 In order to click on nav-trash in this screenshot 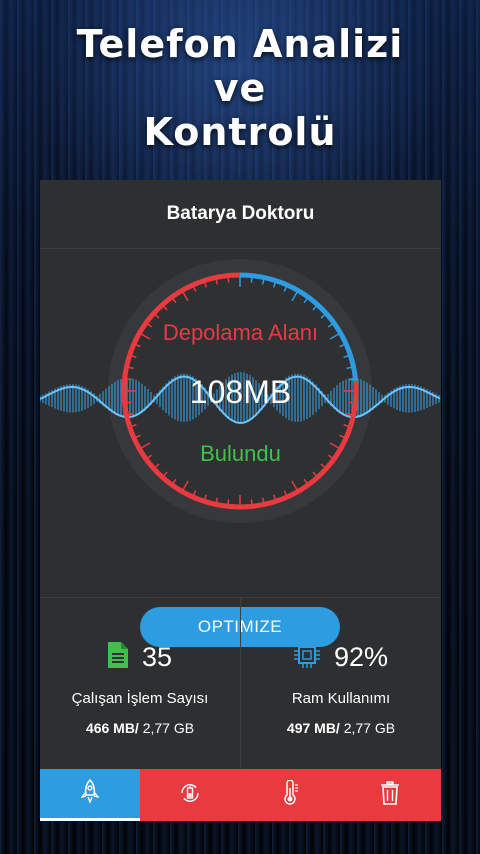, I will do `click(390, 795)`.